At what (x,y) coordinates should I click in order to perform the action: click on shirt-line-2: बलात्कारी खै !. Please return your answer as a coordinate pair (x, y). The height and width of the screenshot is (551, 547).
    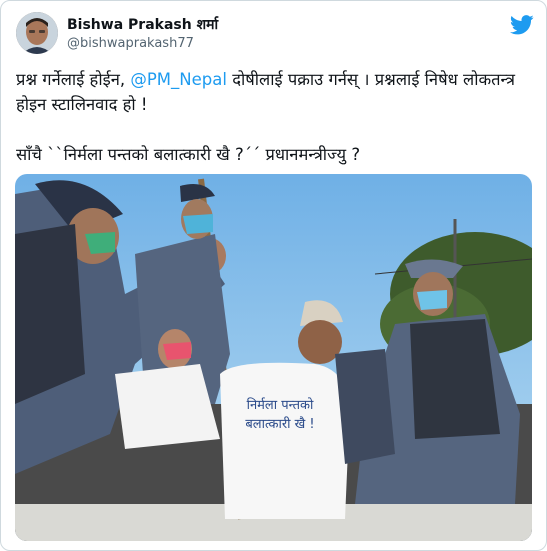
    Looking at the image, I should click on (279, 424).